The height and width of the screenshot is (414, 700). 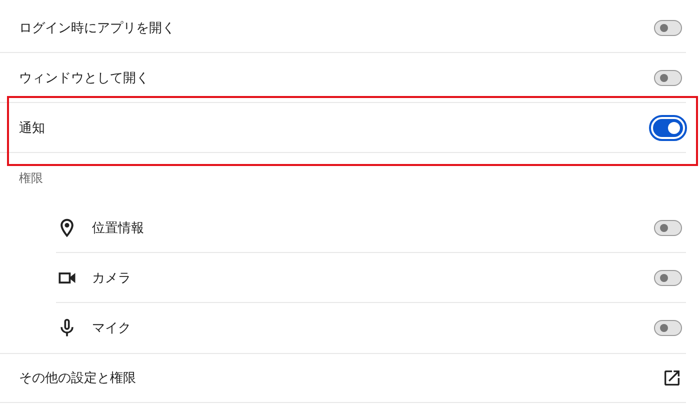 I want to click on permission-label: マイク, so click(x=112, y=328).